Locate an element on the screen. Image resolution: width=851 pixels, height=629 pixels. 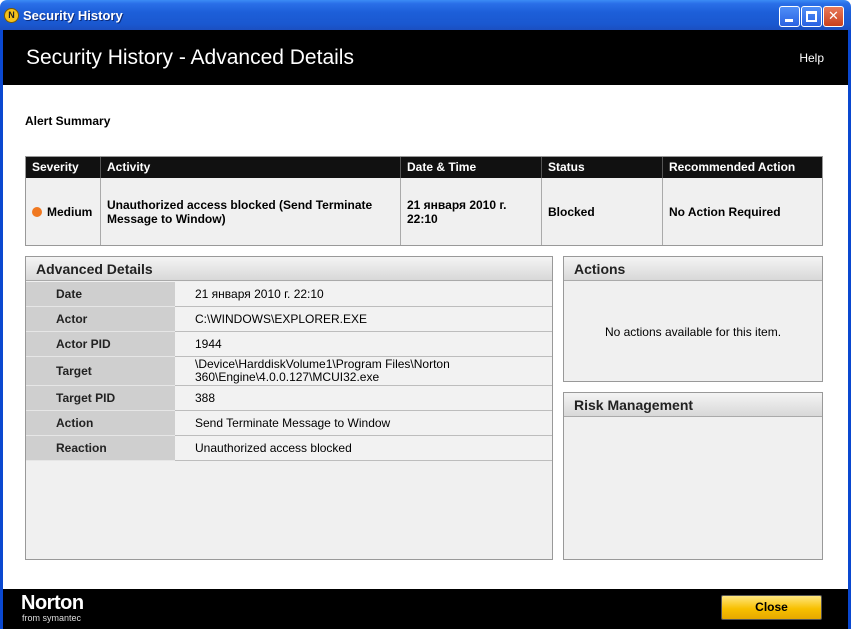
severity-dot-icon is located at coordinates (37, 211).